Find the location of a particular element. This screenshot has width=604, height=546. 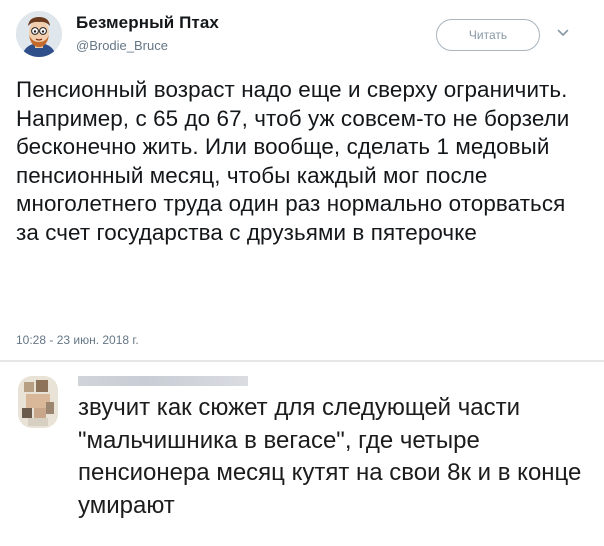

author-handle: @Brodie_Bruce is located at coordinates (122, 45).